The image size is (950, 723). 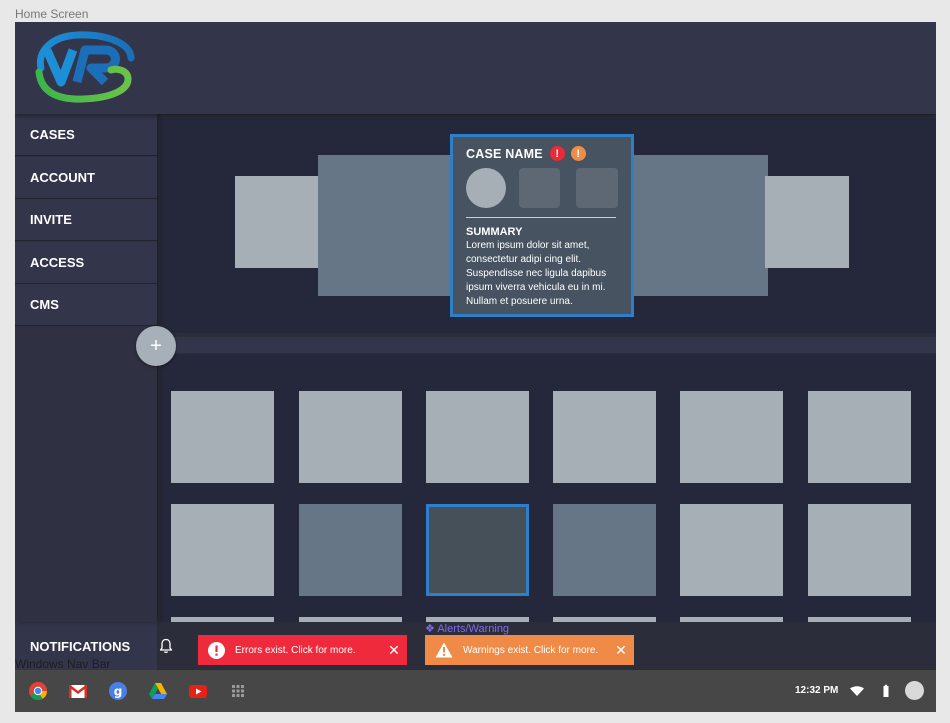 What do you see at coordinates (63, 664) in the screenshot?
I see `windows-nav-bar-label: Windows Nav Bar` at bounding box center [63, 664].